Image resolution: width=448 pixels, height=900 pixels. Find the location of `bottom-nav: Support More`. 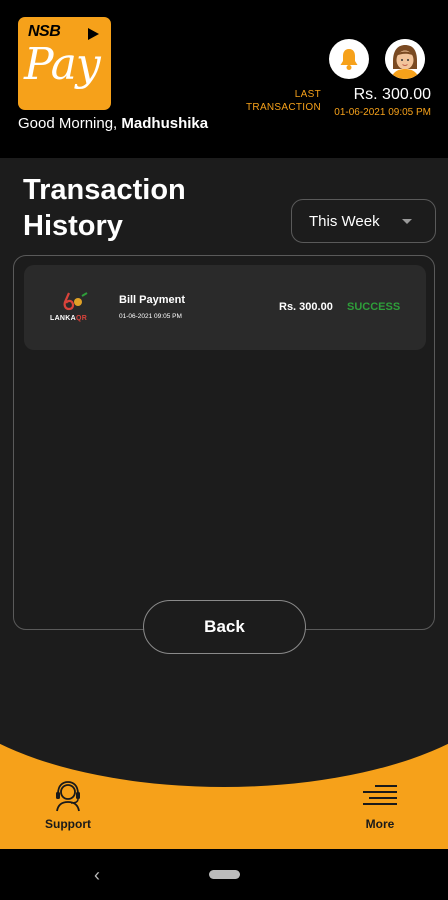

bottom-nav: Support More is located at coordinates (224, 795).